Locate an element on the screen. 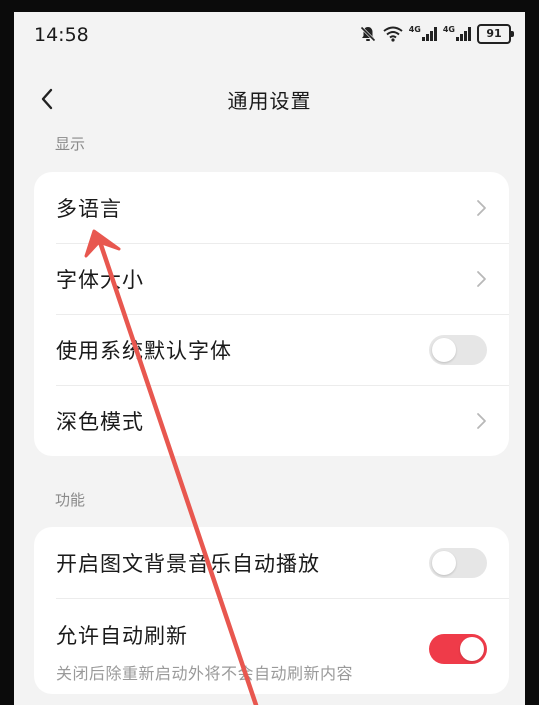 This screenshot has height=705, width=539. setting-label: 开启图文背景音乐自动播放 is located at coordinates (188, 563).